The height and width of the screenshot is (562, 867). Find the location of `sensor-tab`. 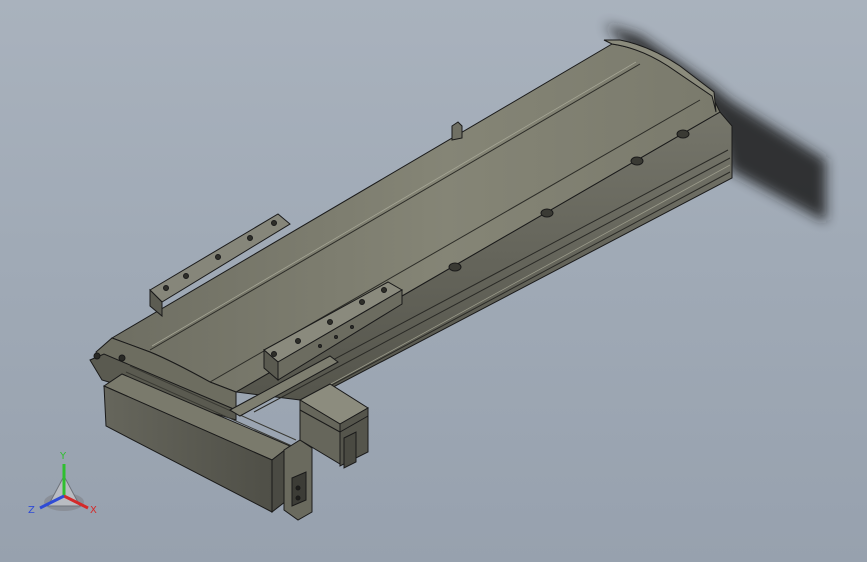

sensor-tab is located at coordinates (457, 131).